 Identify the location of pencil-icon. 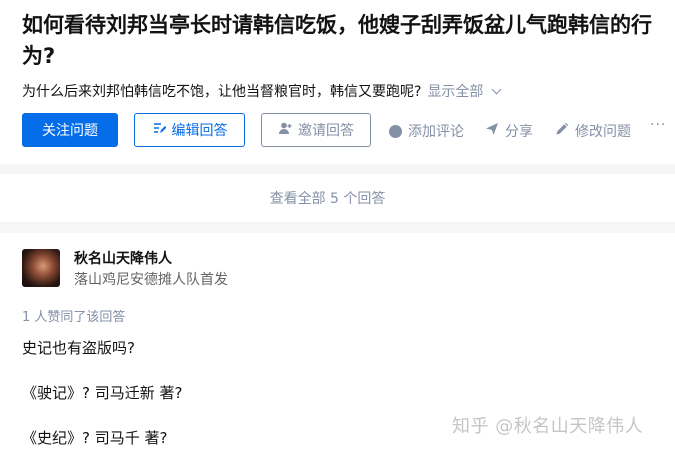
(562, 131).